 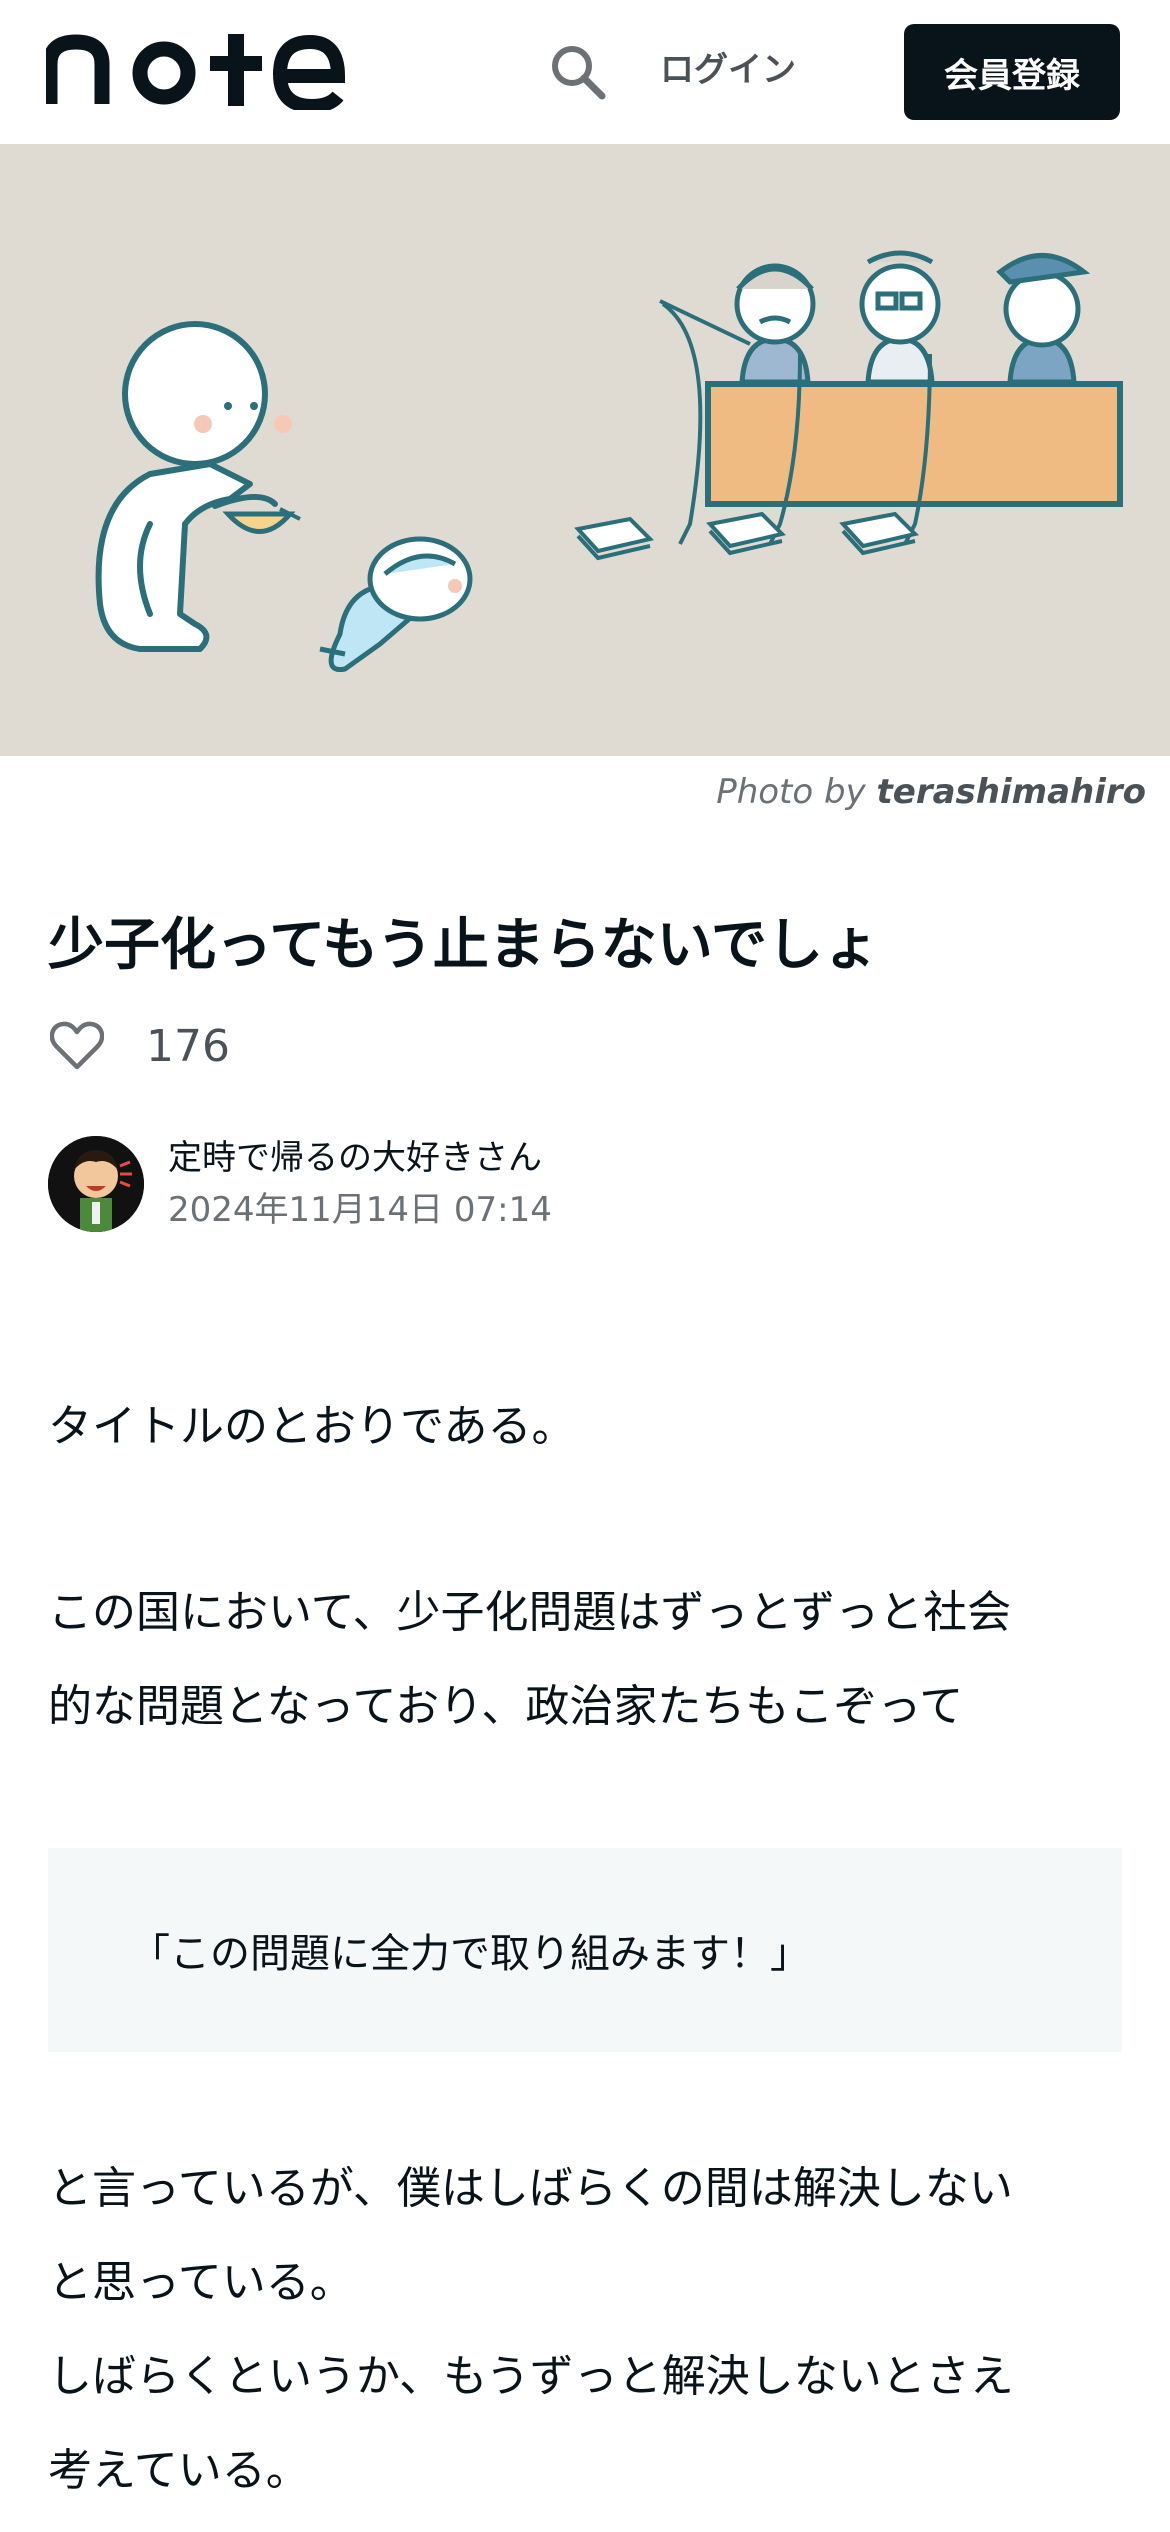 What do you see at coordinates (360, 1158) in the screenshot?
I see `author-name: 定時で帰るの大好きさん` at bounding box center [360, 1158].